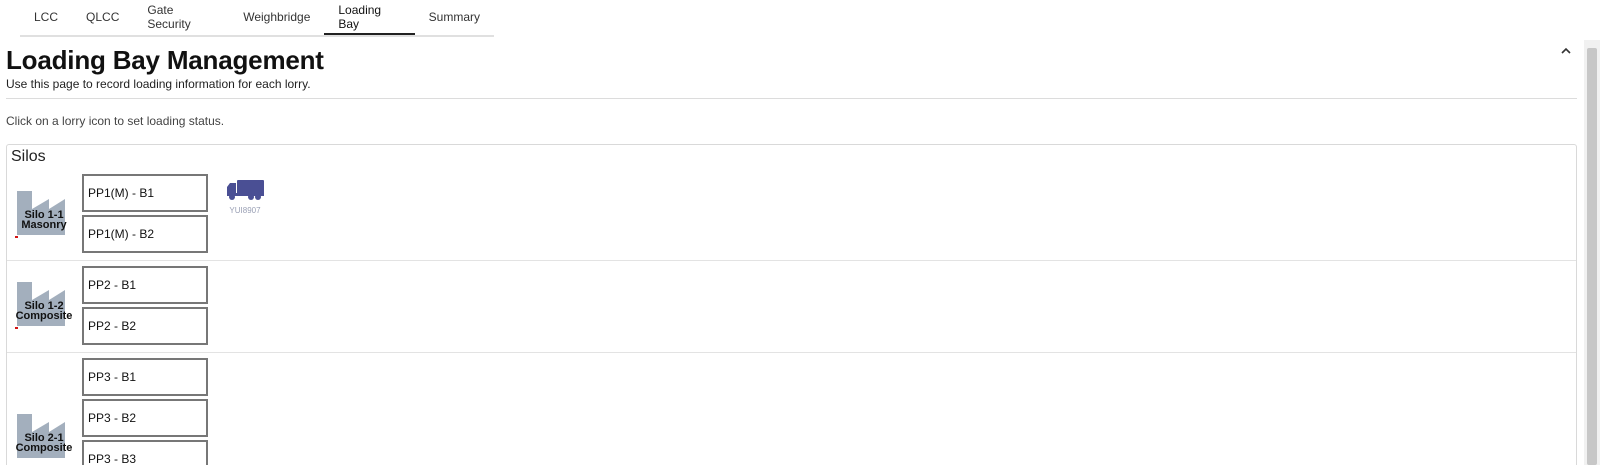  Describe the element at coordinates (102, 16) in the screenshot. I see `tab-qlcc: QLCC` at that location.